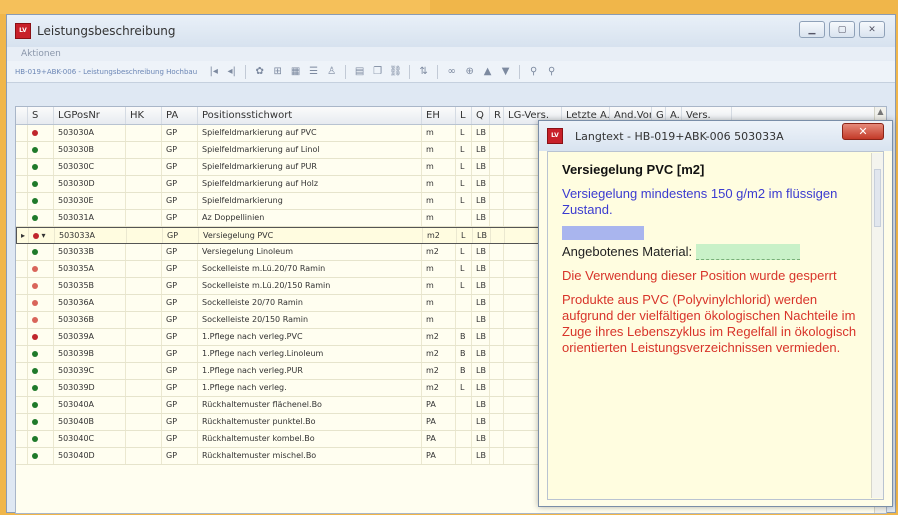 The height and width of the screenshot is (515, 898). What do you see at coordinates (313, 71) in the screenshot?
I see `list-icon: ☰` at bounding box center [313, 71].